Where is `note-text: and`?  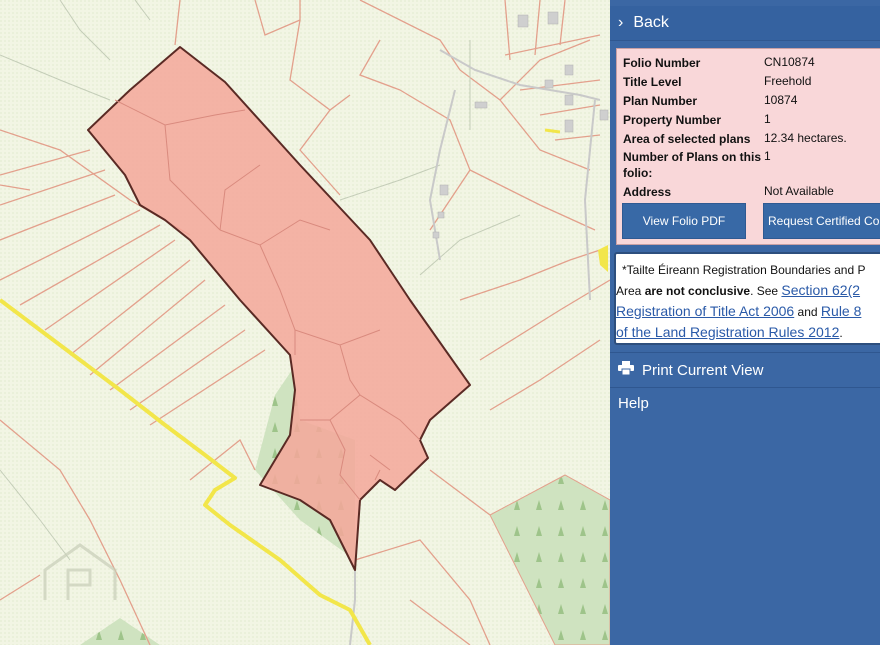
note-text: and is located at coordinates (807, 312).